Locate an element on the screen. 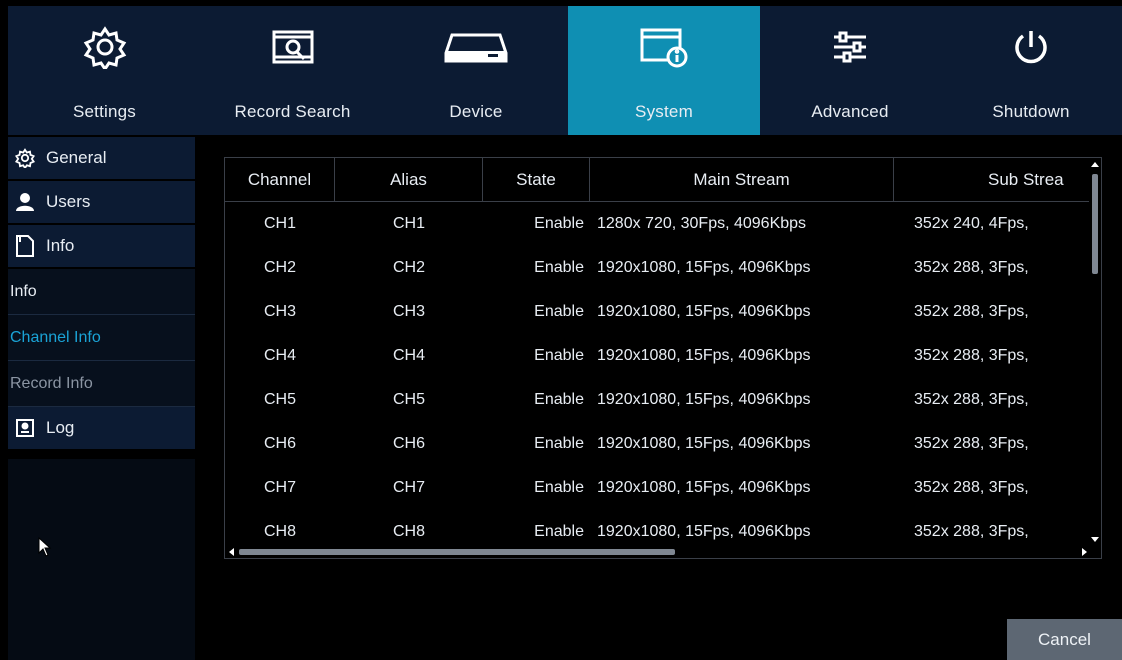  scroll-down-icon is located at coordinates (1095, 539).